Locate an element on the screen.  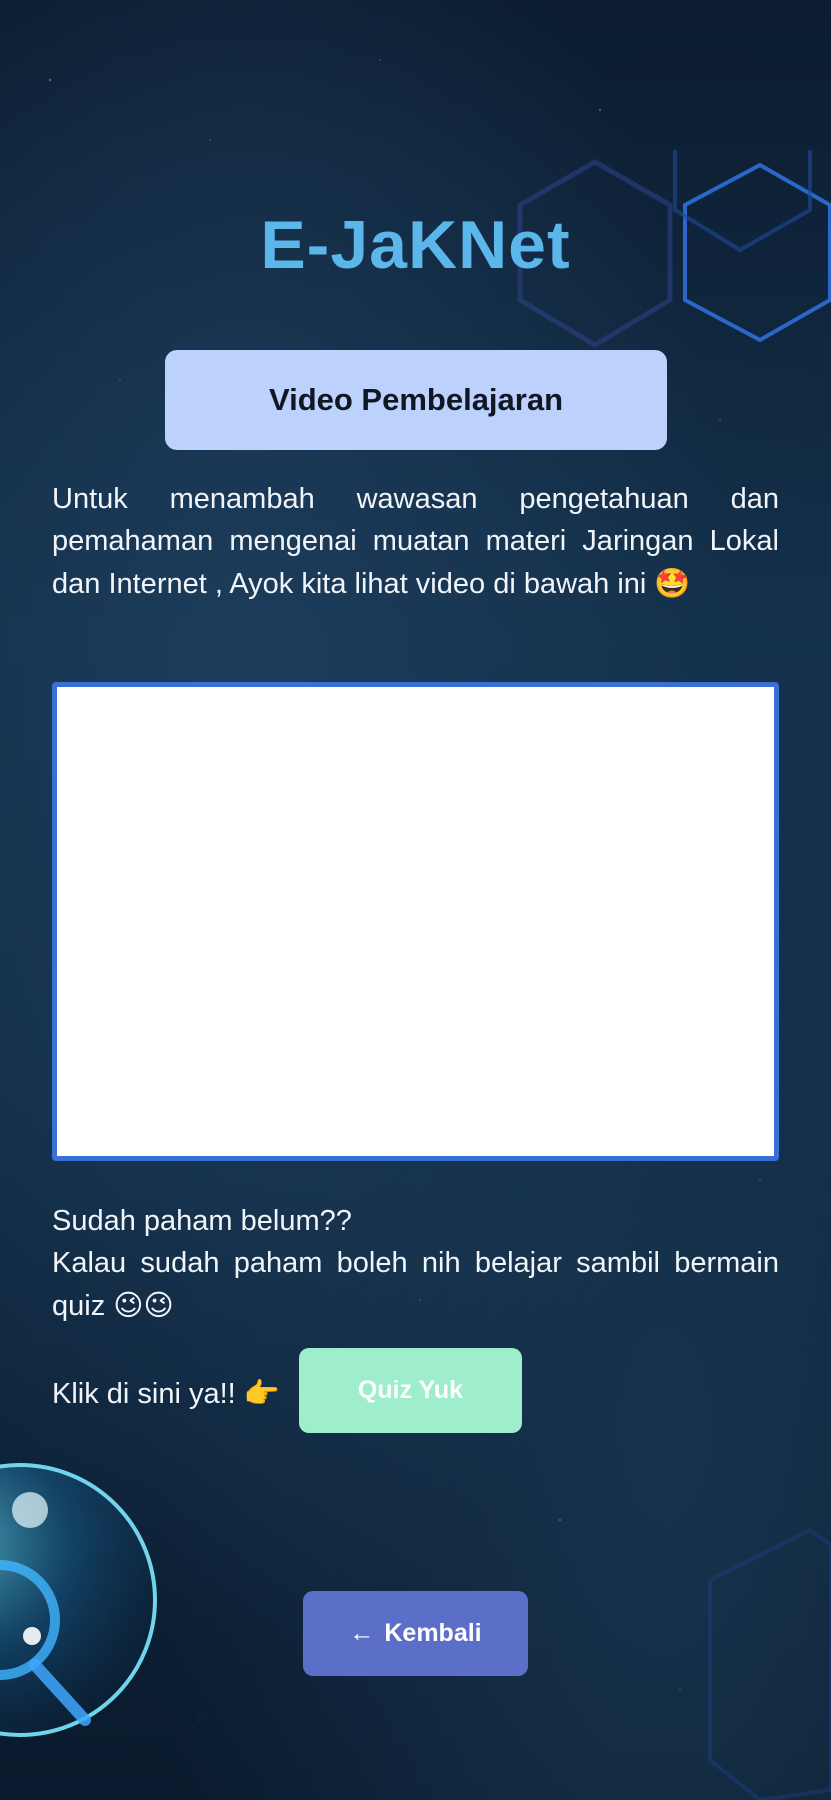
pointing-hand-icon: 👉 is located at coordinates (261, 1393).